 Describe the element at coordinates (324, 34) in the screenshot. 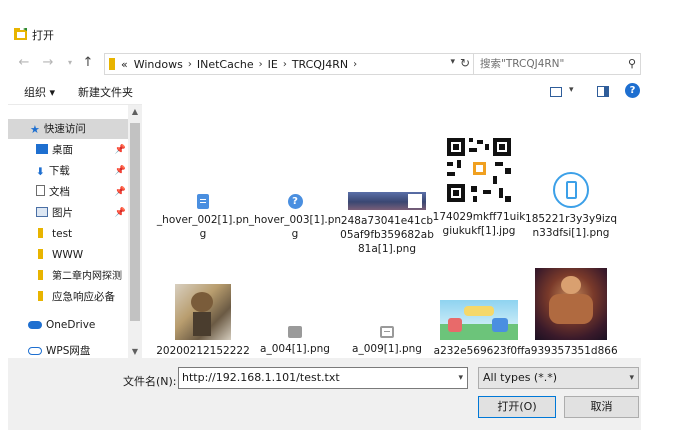

I see `title-bar: 打开` at that location.